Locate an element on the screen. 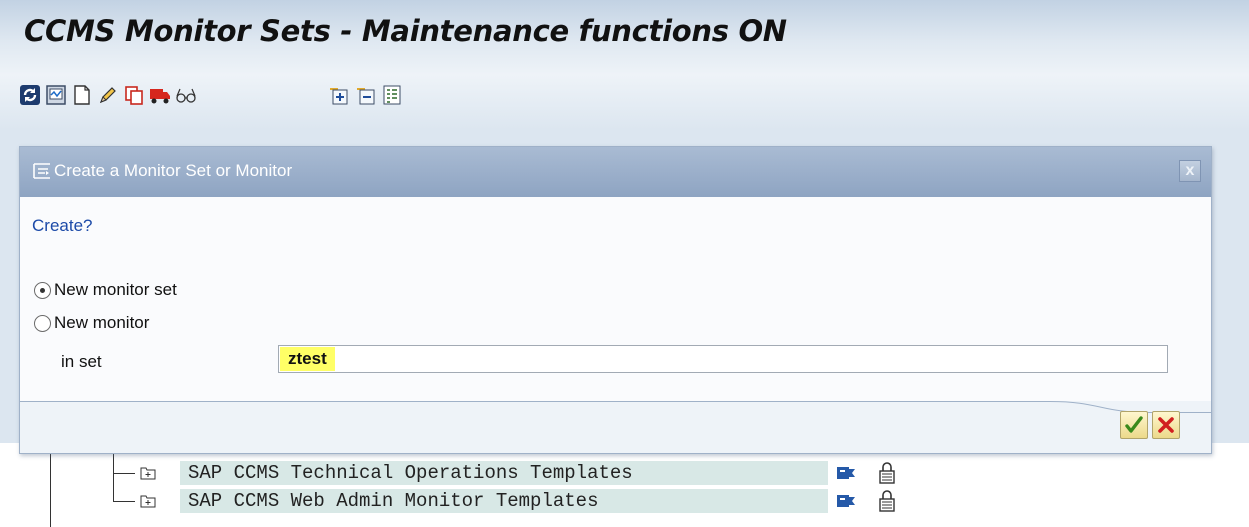 The image size is (1249, 527). in-set-input: ztest is located at coordinates (723, 359).